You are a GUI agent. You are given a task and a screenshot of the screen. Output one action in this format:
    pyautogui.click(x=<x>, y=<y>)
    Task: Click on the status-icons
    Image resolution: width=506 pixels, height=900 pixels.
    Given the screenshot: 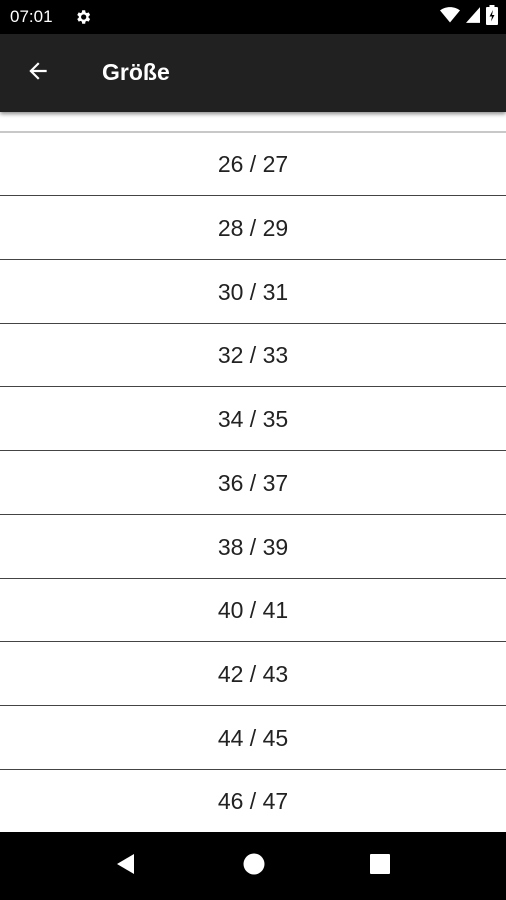 What is the action you would take?
    pyautogui.click(x=469, y=17)
    